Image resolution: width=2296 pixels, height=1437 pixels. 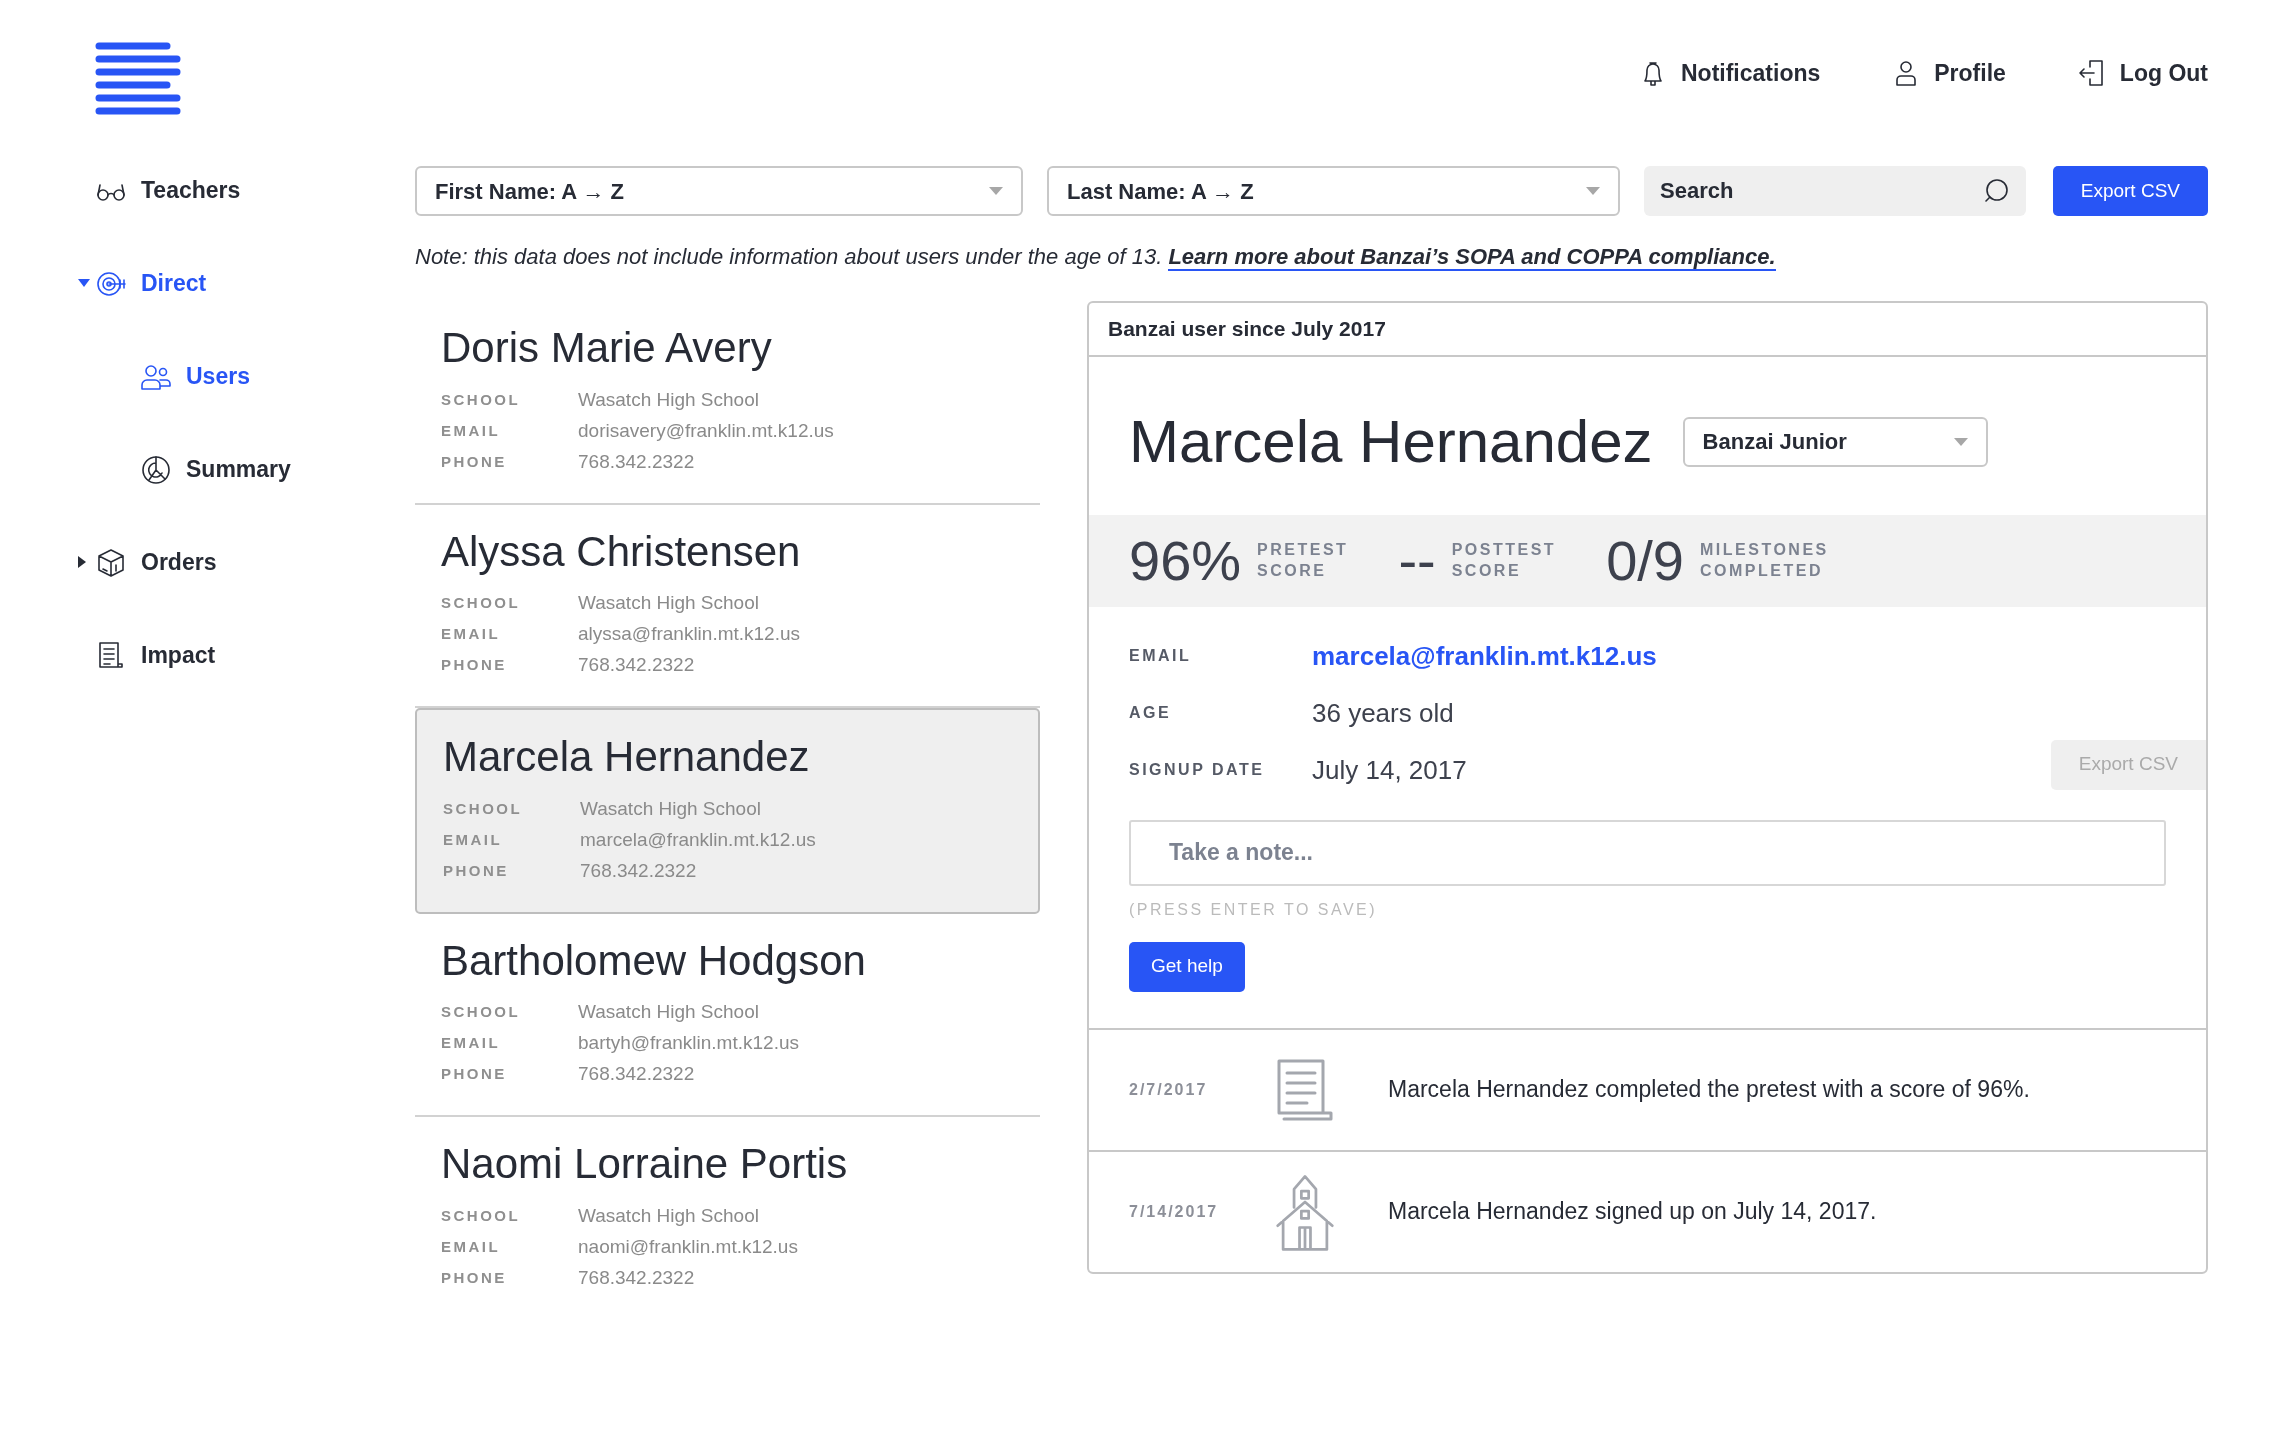 I want to click on menu-icon, so click(x=138, y=78).